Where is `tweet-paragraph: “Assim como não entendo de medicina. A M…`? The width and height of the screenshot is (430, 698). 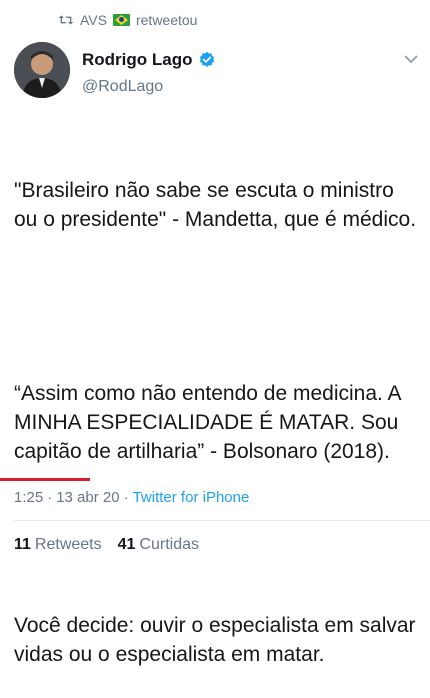
tweet-paragraph: “Assim como não entendo de medicina. A M… is located at coordinates (210, 422).